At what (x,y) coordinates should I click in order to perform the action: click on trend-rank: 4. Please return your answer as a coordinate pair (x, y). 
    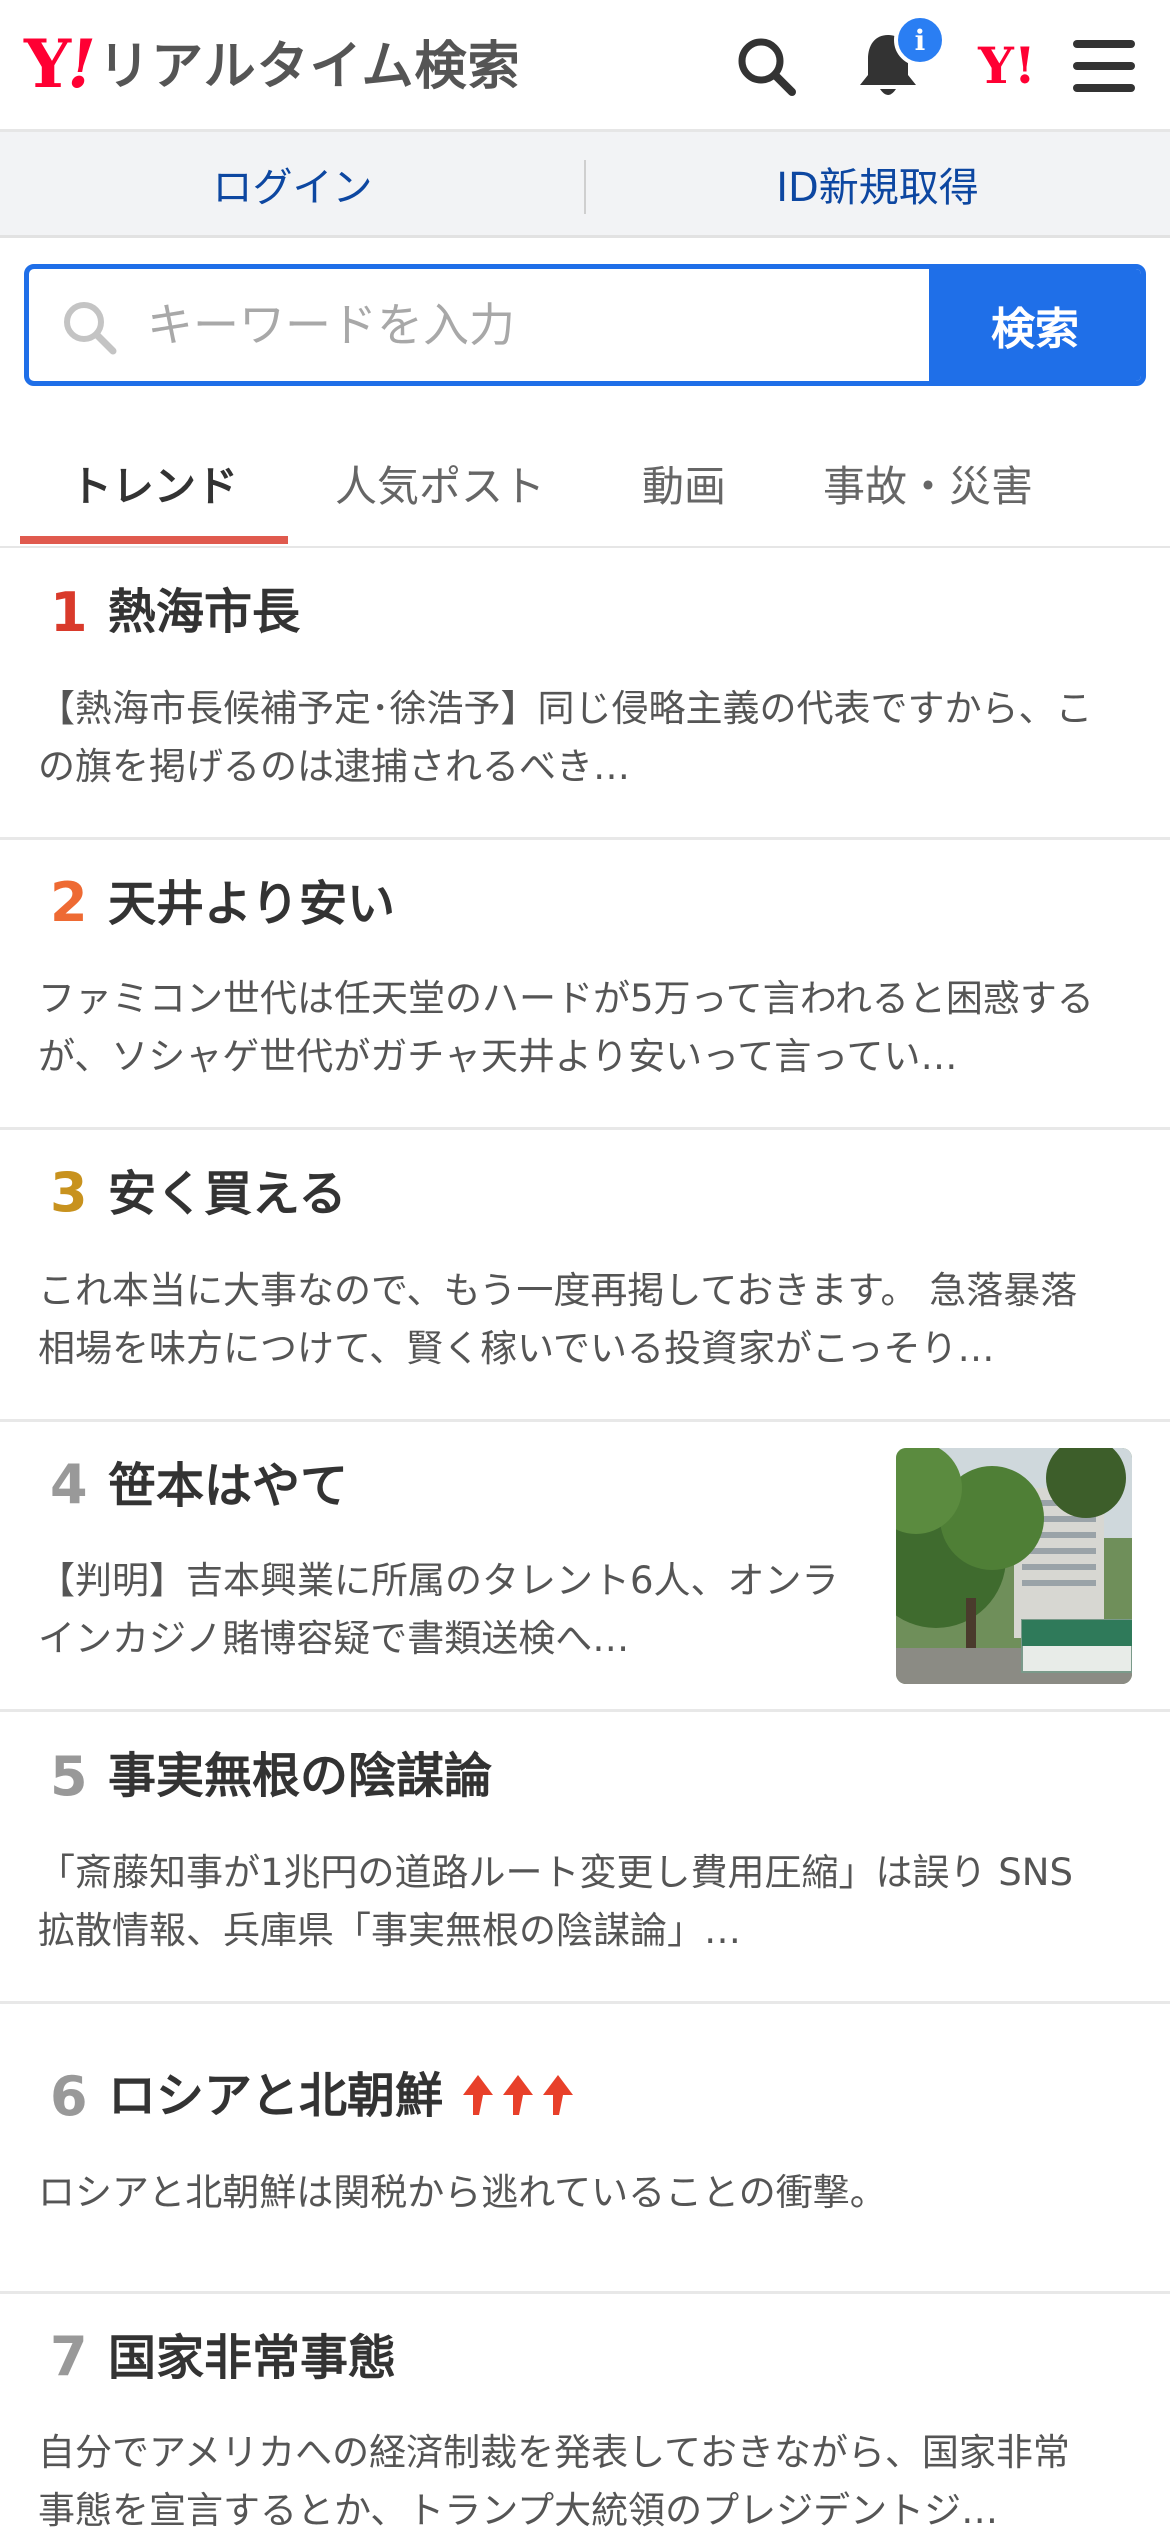
    Looking at the image, I should click on (69, 1484).